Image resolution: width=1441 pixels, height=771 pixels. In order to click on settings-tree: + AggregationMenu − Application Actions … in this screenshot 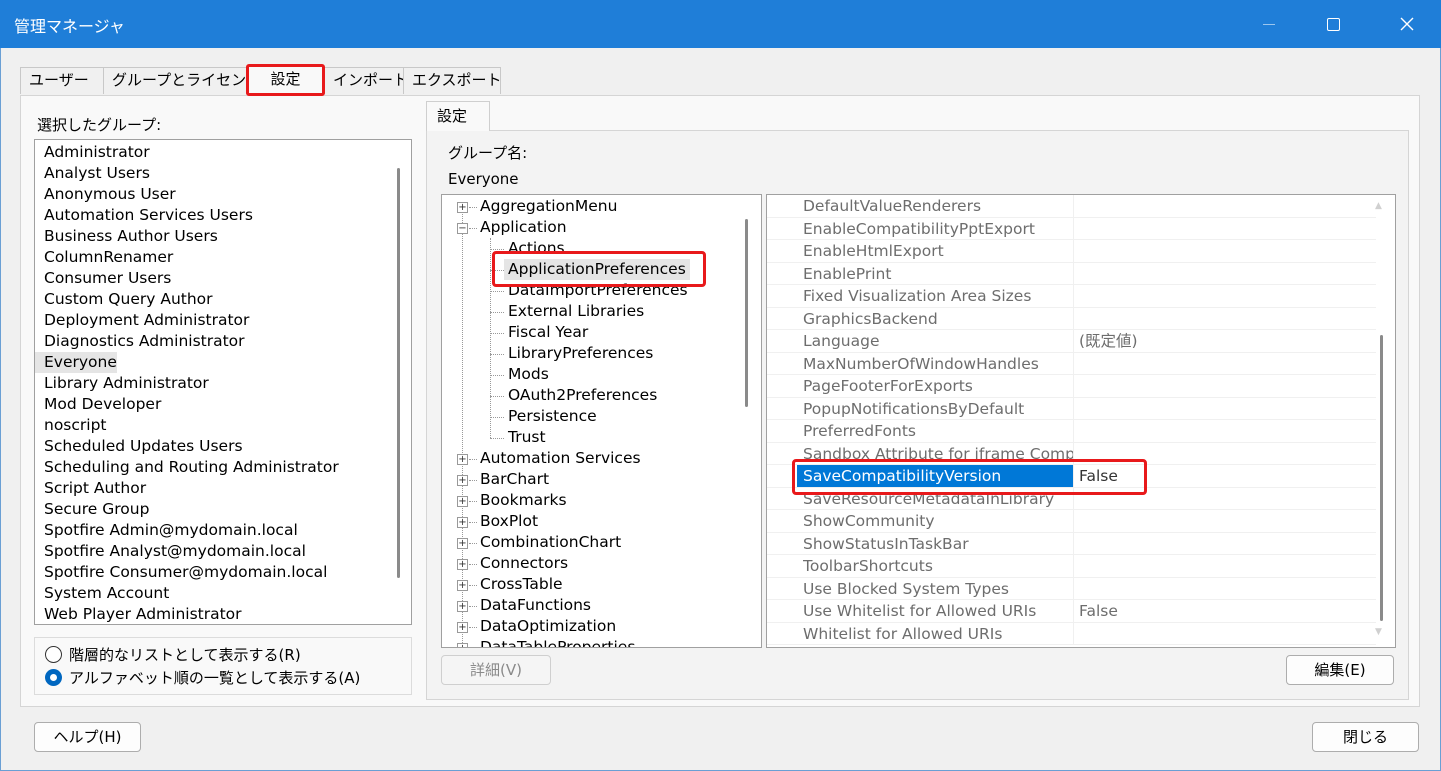, I will do `click(601, 421)`.